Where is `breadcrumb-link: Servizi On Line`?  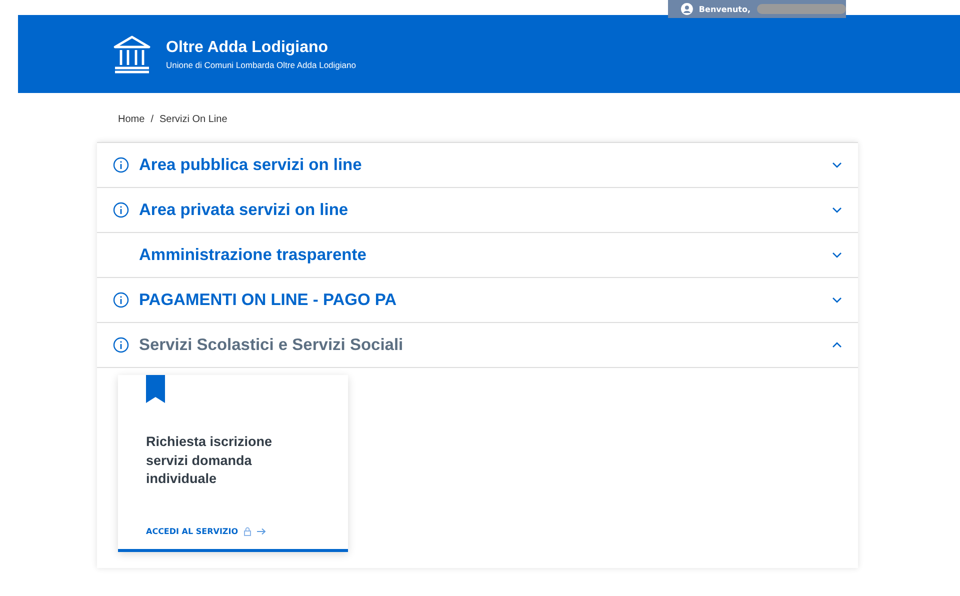
breadcrumb-link: Servizi On Line is located at coordinates (193, 128).